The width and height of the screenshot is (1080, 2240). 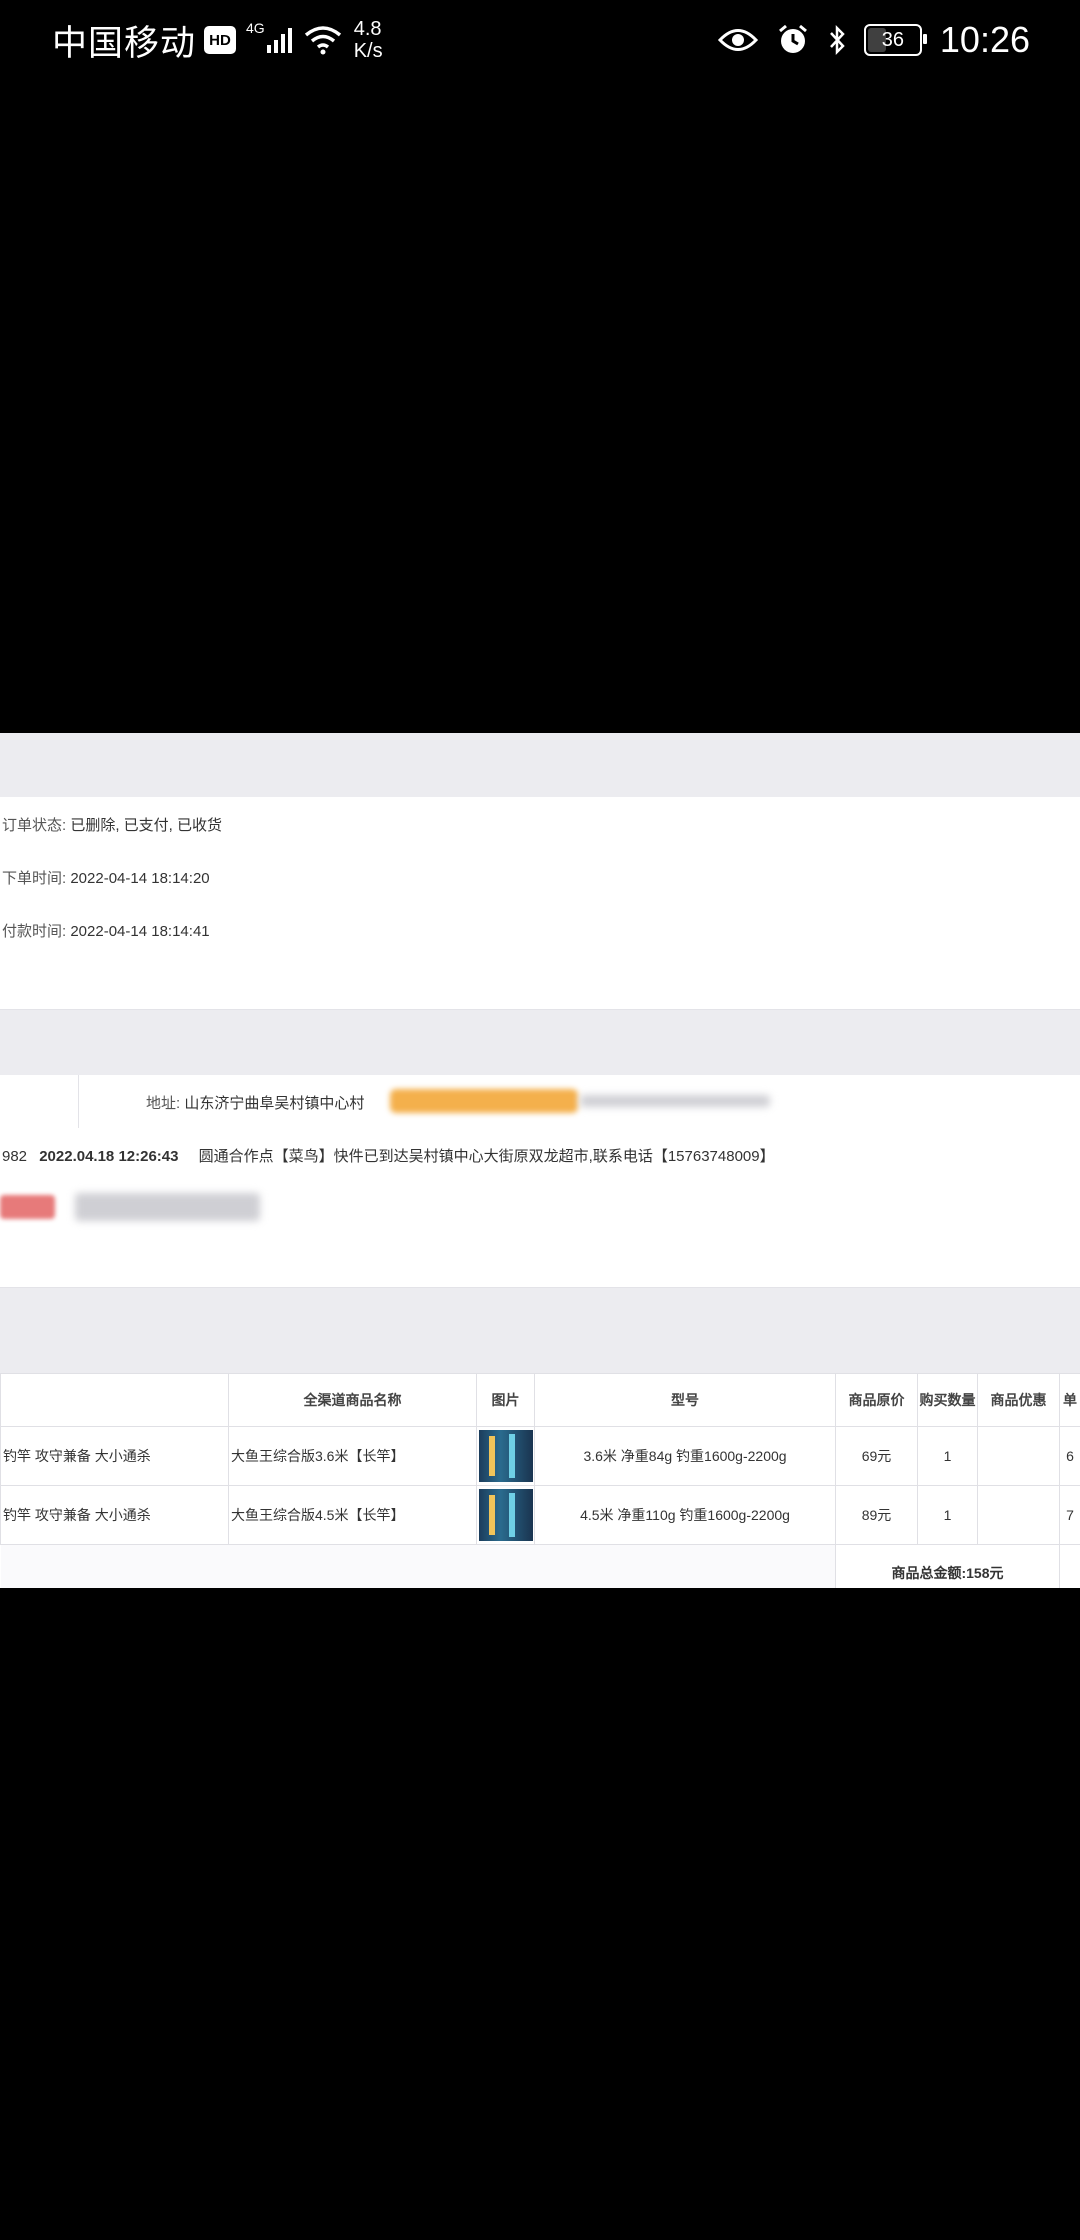 What do you see at coordinates (274, 1103) in the screenshot?
I see `address-value: 山东济宁曲阜吴村镇中心村` at bounding box center [274, 1103].